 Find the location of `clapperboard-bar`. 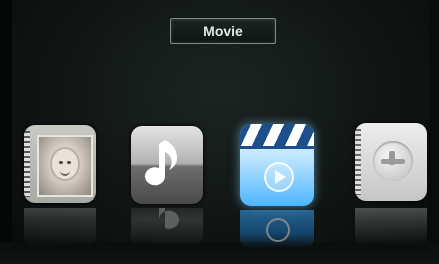

clapperboard-bar is located at coordinates (277, 147).